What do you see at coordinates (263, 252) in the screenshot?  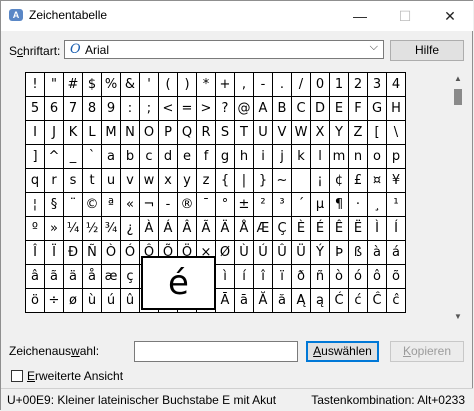 I see `character-cell: Ú` at bounding box center [263, 252].